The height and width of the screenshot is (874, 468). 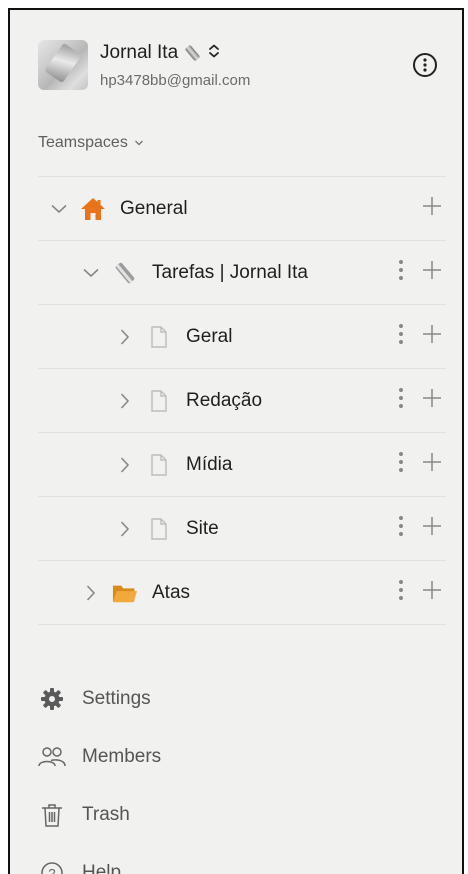 What do you see at coordinates (106, 814) in the screenshot?
I see `trash-label: Trash` at bounding box center [106, 814].